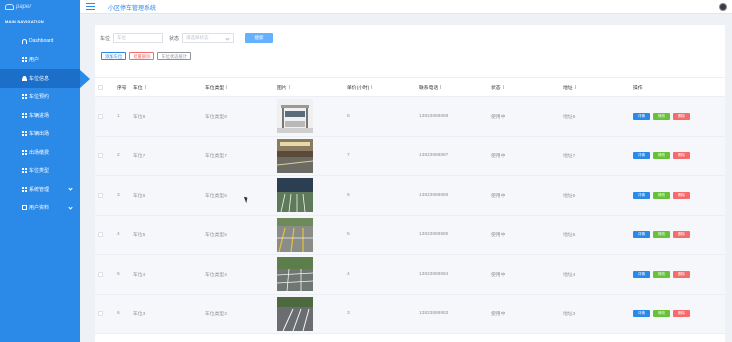  What do you see at coordinates (85, 79) in the screenshot?
I see `active-indicator` at bounding box center [85, 79].